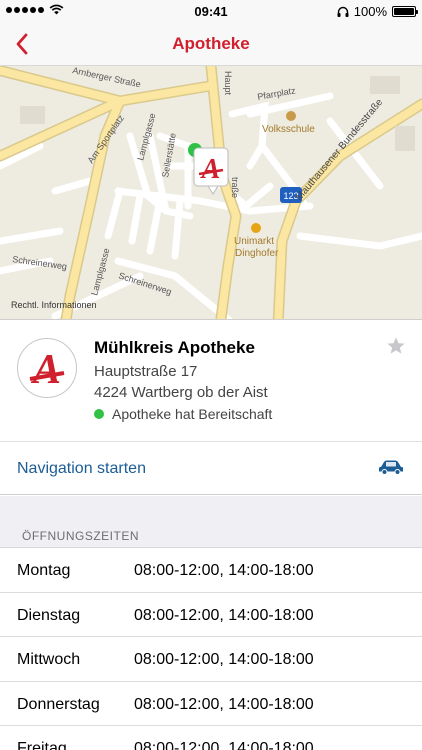 The width and height of the screenshot is (422, 750). I want to click on map-label-haupt: Haupt, so click(228, 83).